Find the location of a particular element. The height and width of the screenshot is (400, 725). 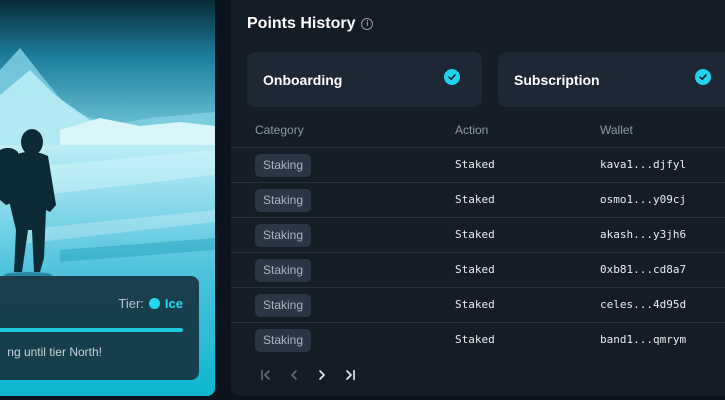

points-history-header: Points History i is located at coordinates (310, 24).